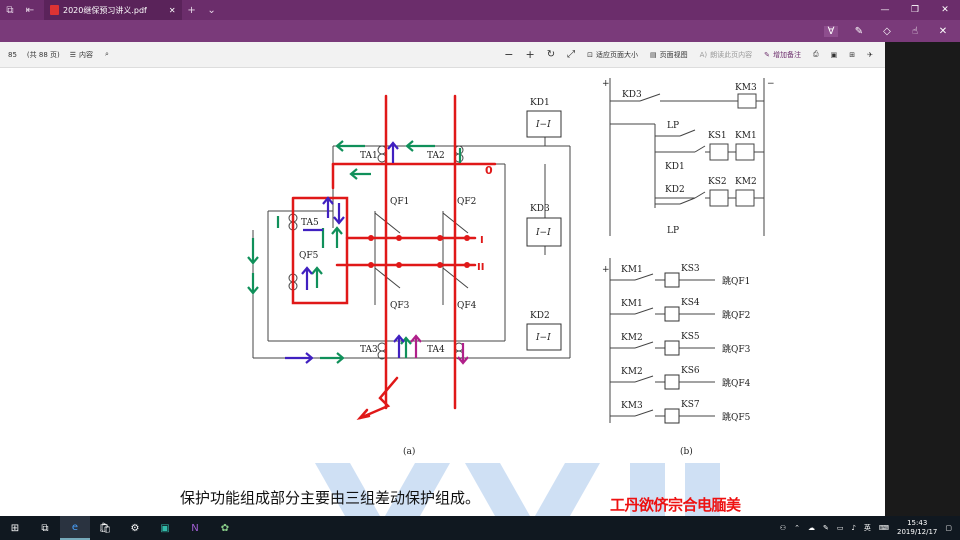 The width and height of the screenshot is (960, 540). Describe the element at coordinates (690, 371) in the screenshot. I see `trip-ks-label: KS6` at that location.